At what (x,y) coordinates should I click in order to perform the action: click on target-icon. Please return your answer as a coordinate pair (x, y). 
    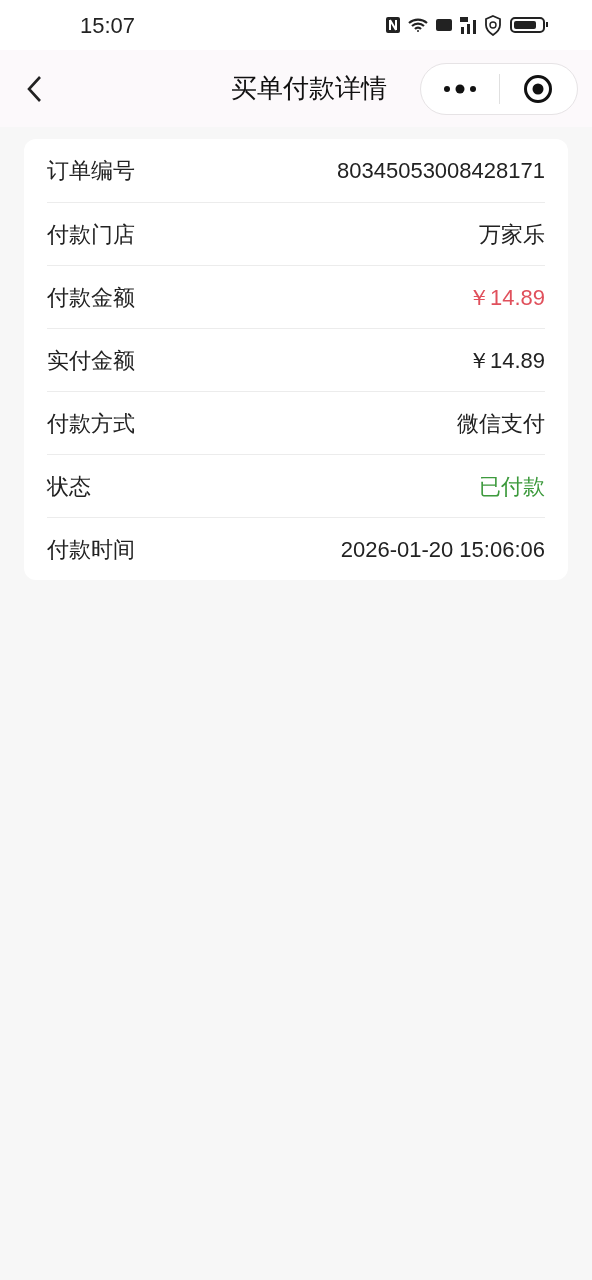
    Looking at the image, I should click on (538, 88).